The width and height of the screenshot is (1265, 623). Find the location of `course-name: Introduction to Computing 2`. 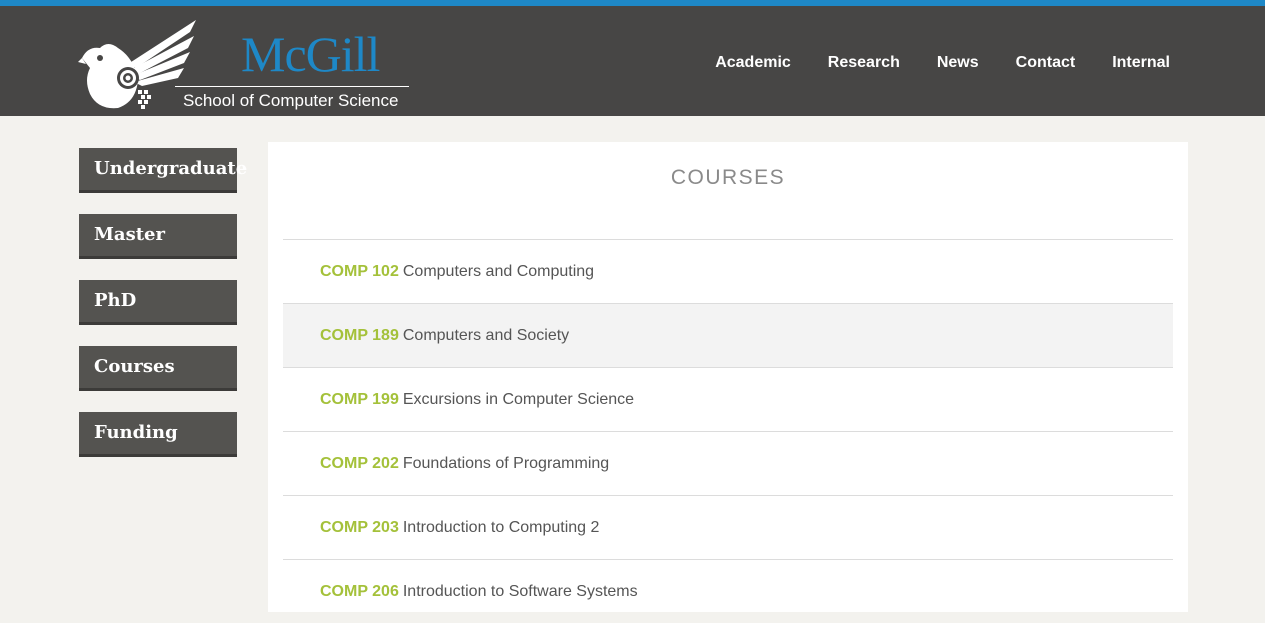

course-name: Introduction to Computing 2 is located at coordinates (501, 527).